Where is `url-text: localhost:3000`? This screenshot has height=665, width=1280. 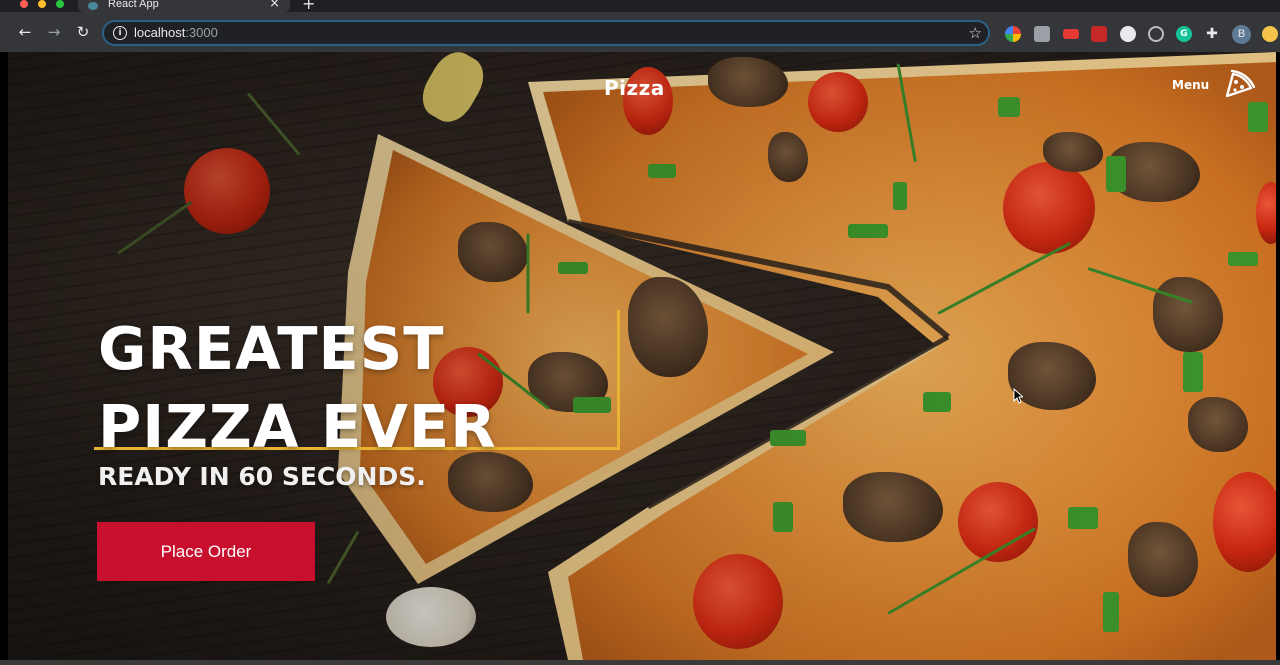 url-text: localhost:3000 is located at coordinates (176, 32).